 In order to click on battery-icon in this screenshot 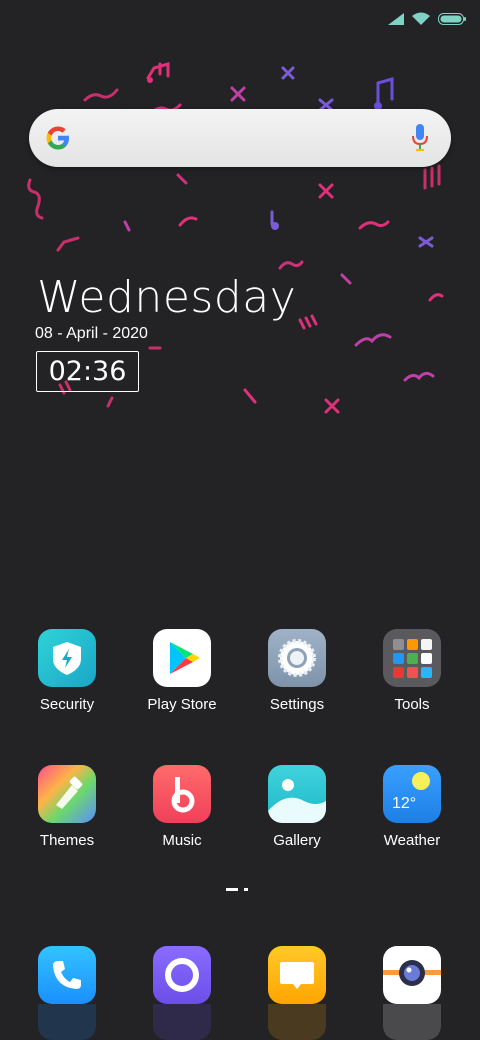, I will do `click(452, 18)`.